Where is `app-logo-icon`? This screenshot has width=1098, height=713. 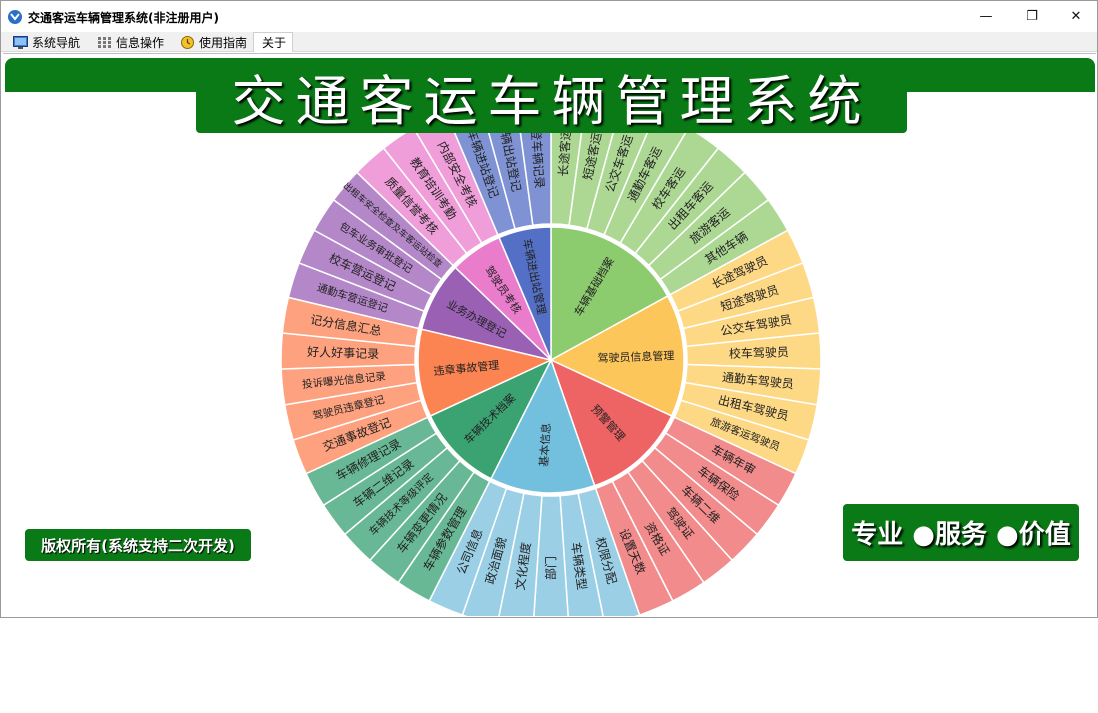
app-logo-icon is located at coordinates (15, 17).